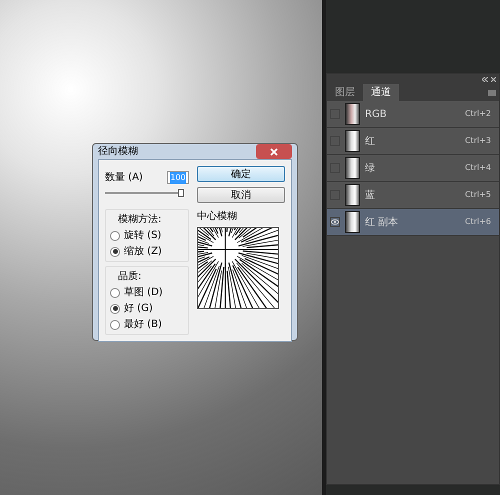  I want to click on eye-icon, so click(335, 222).